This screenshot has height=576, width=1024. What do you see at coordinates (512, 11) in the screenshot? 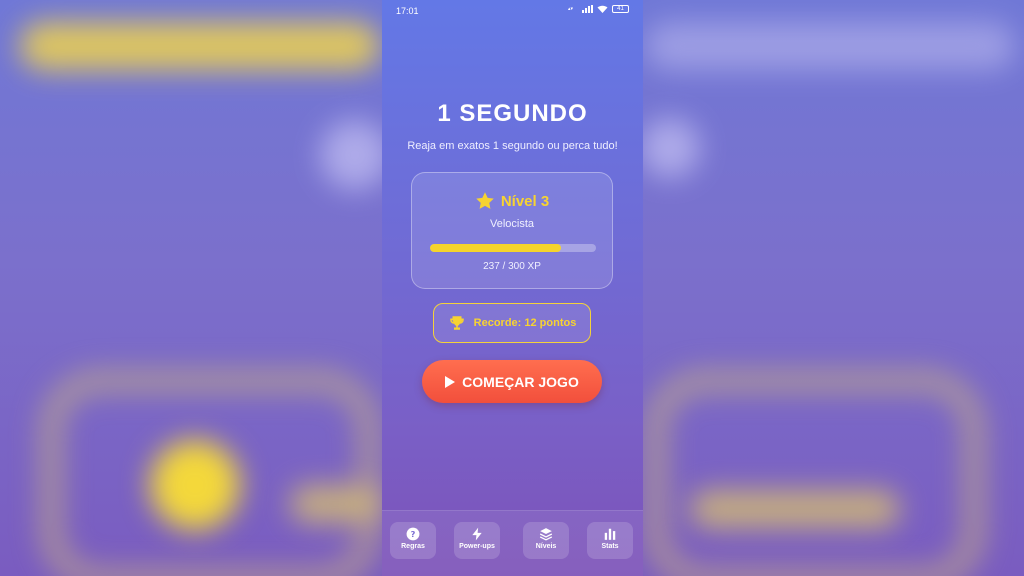
I see `status-bar: 17:01 ▴▾ 41` at bounding box center [512, 11].